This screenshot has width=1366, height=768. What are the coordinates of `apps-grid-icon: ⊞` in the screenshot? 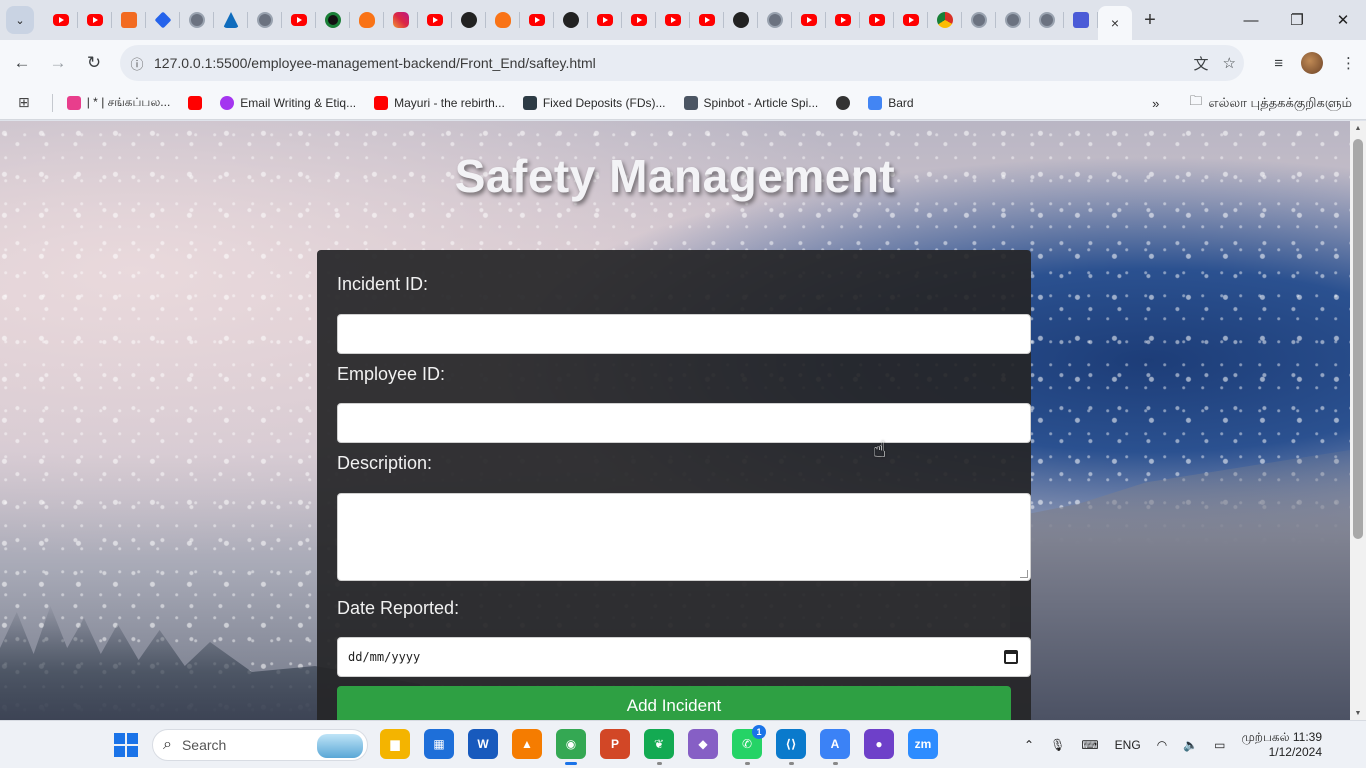 It's located at (24, 102).